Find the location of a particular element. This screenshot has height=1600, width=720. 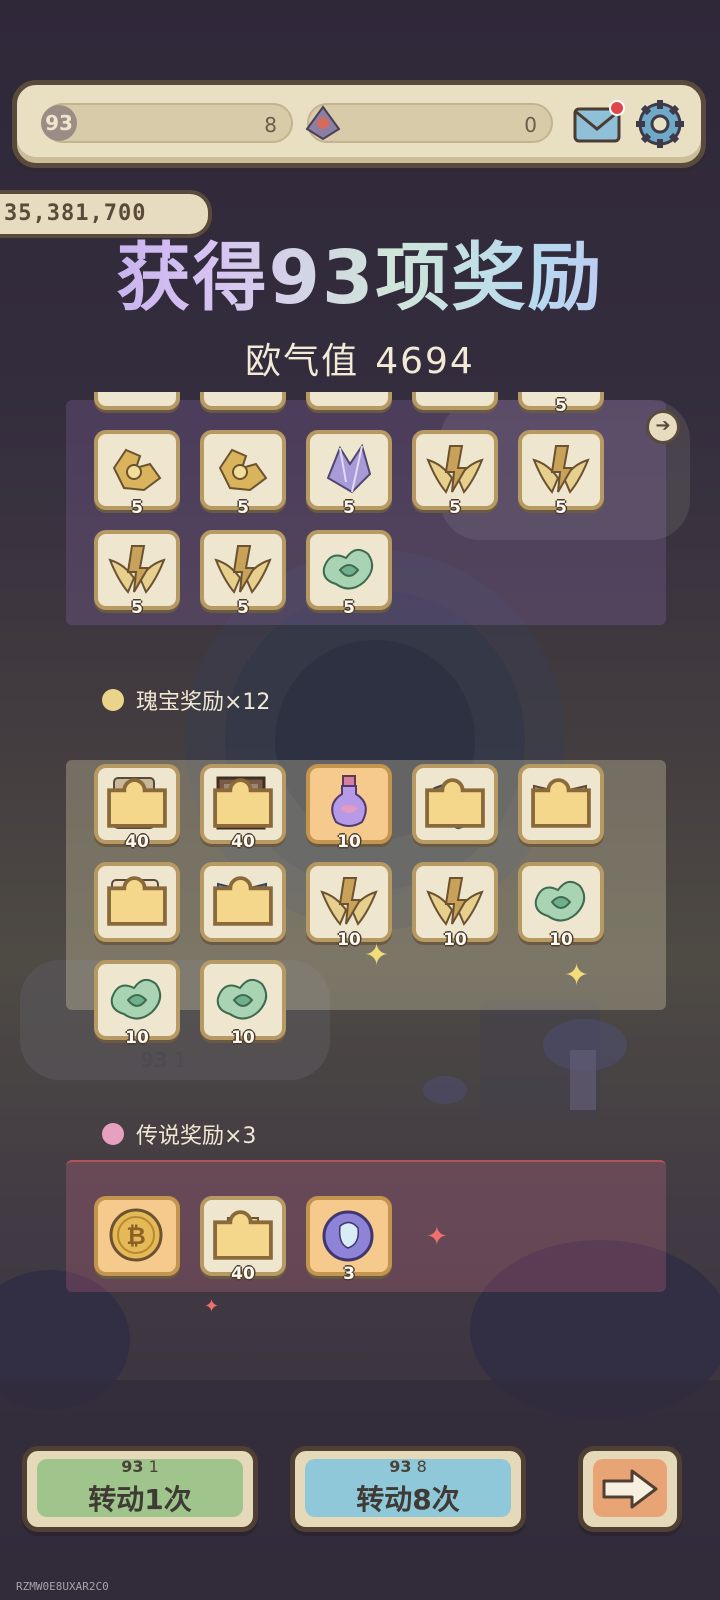

gear-icon is located at coordinates (660, 124).